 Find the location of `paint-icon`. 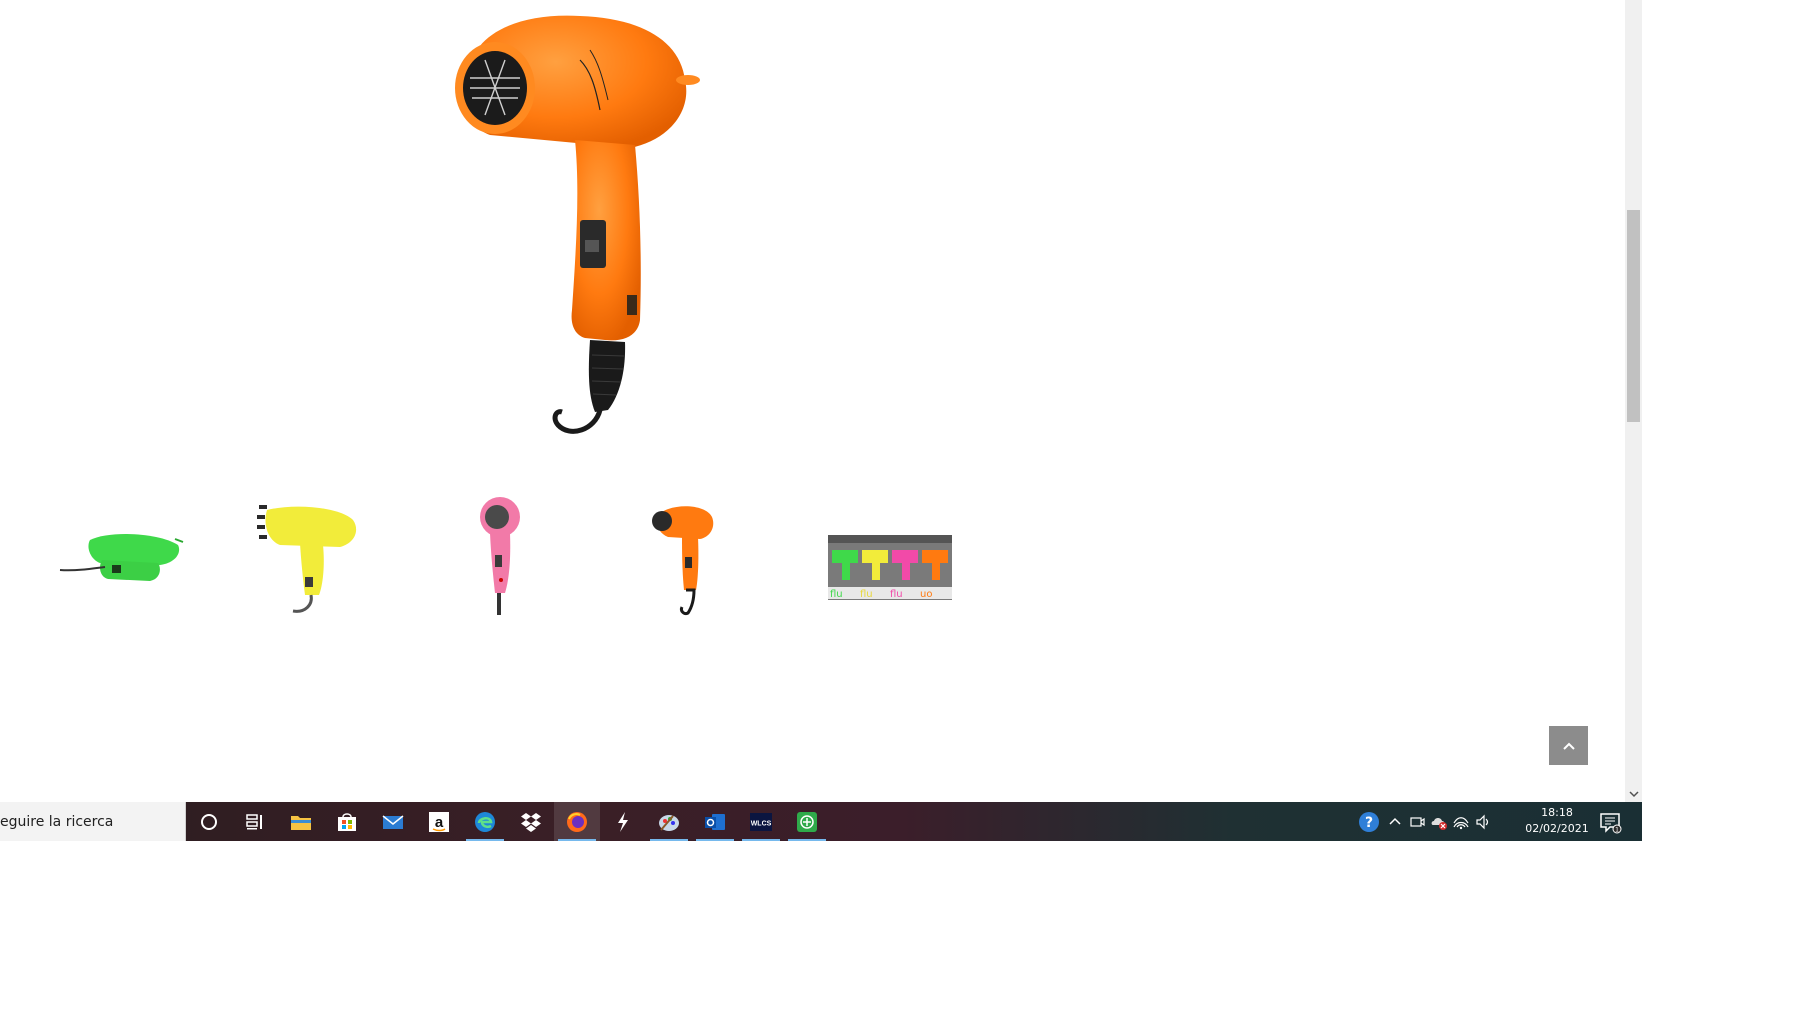

paint-icon is located at coordinates (669, 821).